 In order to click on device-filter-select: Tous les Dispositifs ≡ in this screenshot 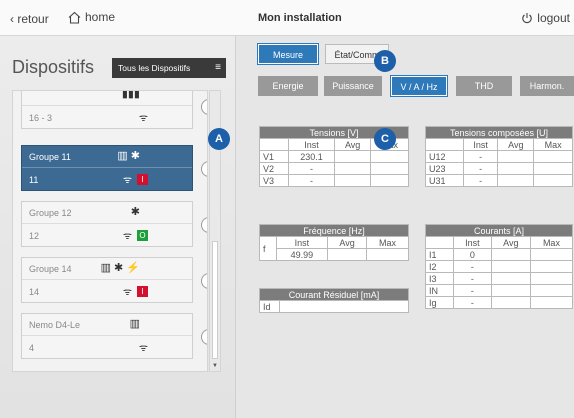, I will do `click(169, 68)`.